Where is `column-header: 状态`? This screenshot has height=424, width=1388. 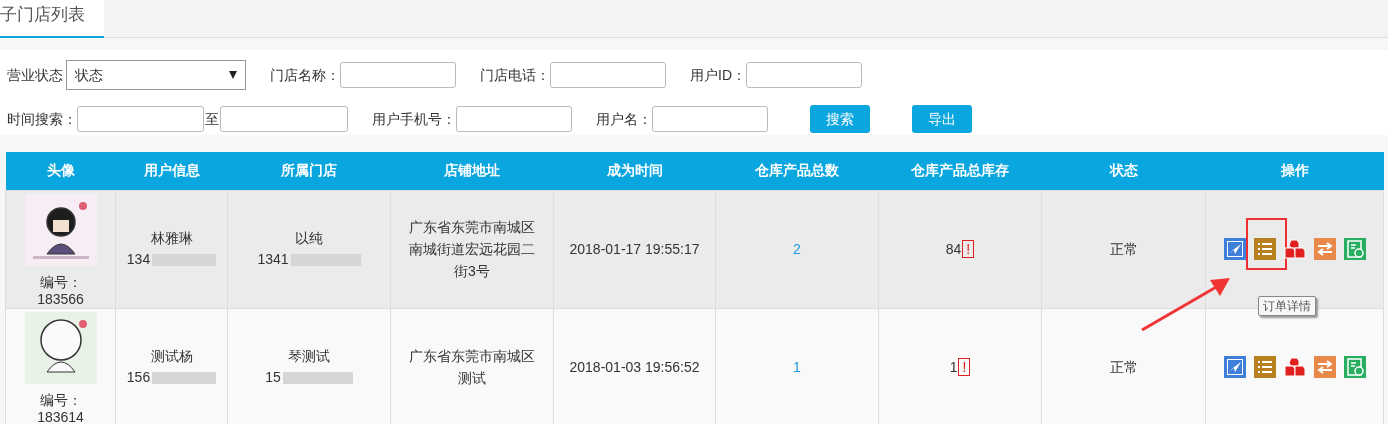 column-header: 状态 is located at coordinates (1123, 171).